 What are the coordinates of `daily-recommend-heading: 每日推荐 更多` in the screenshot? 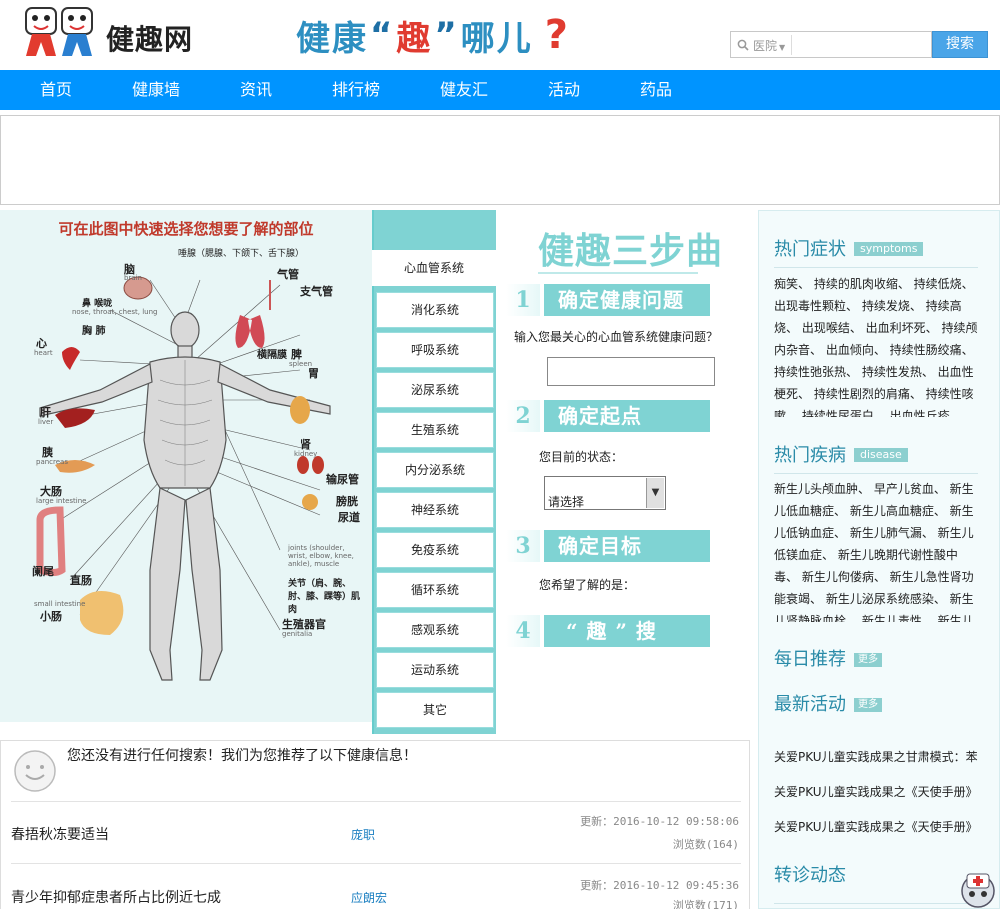 It's located at (828, 658).